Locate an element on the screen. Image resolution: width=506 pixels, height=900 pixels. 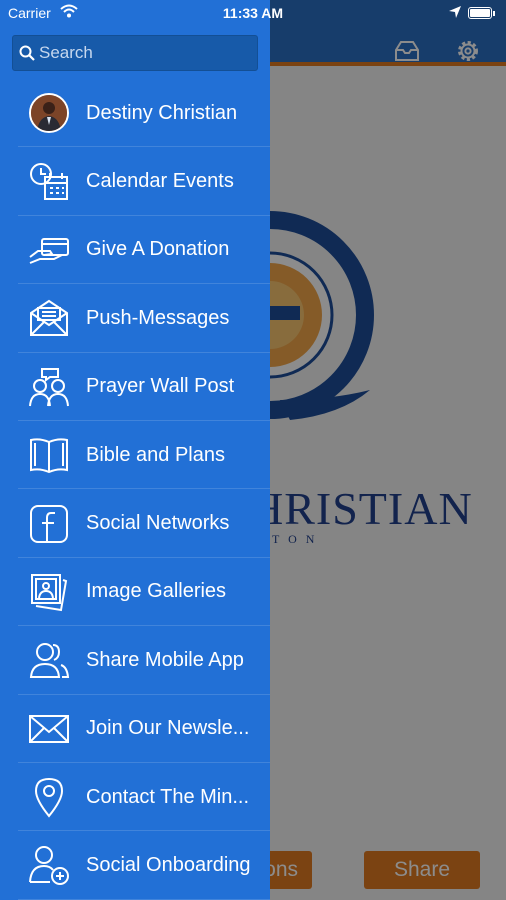
menu-item-prayer-wall-post: Prayer Wall Post is located at coordinates (135, 387).